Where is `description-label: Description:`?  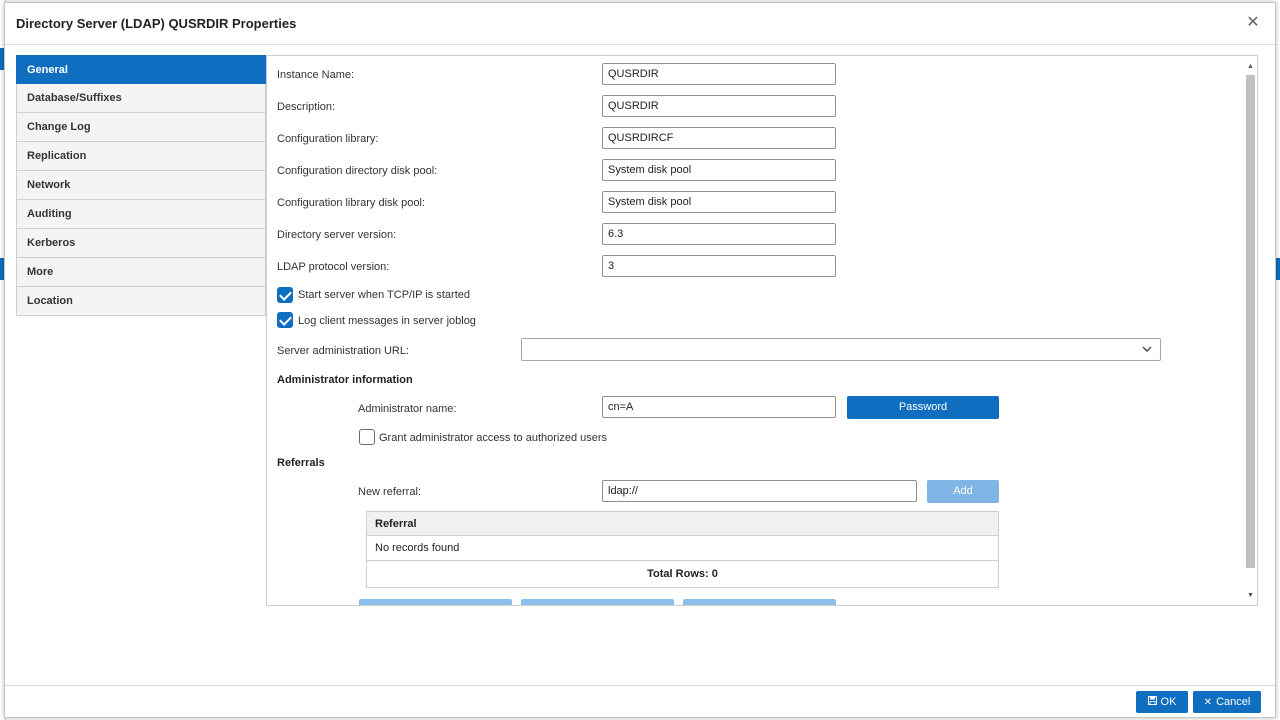 description-label: Description: is located at coordinates (306, 107).